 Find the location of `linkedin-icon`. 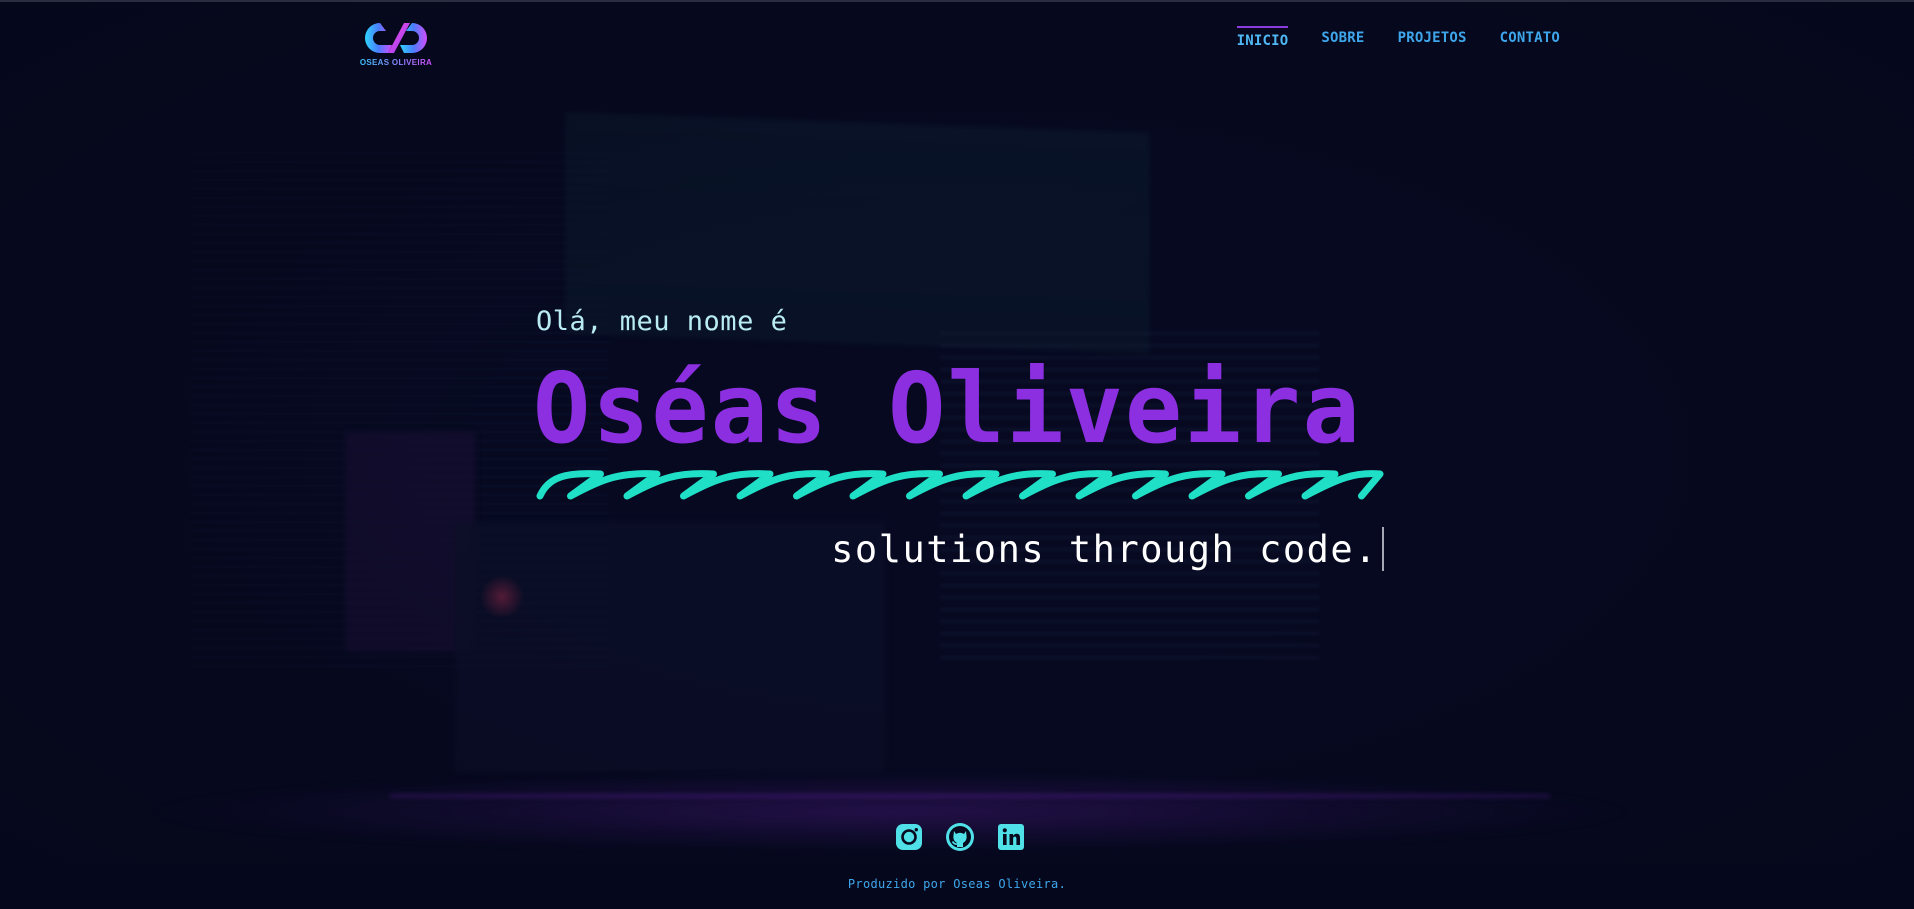

linkedin-icon is located at coordinates (1011, 837).